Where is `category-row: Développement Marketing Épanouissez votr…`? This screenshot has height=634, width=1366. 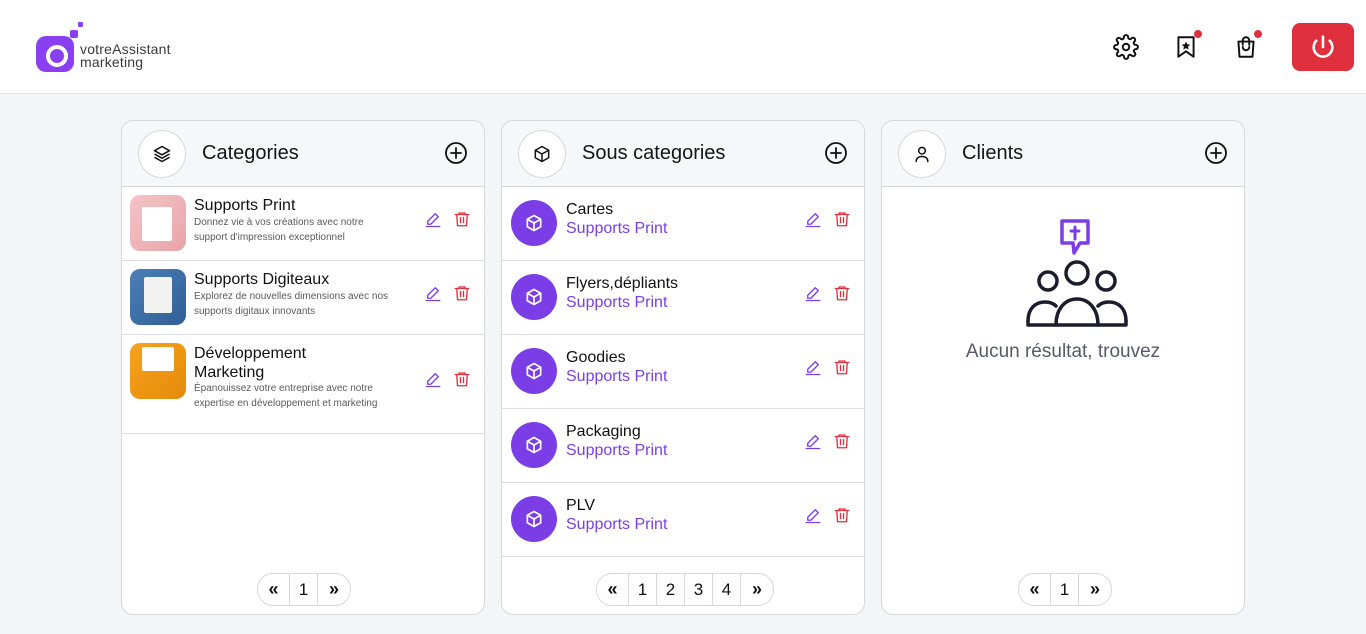 category-row: Développement Marketing Épanouissez votr… is located at coordinates (303, 384).